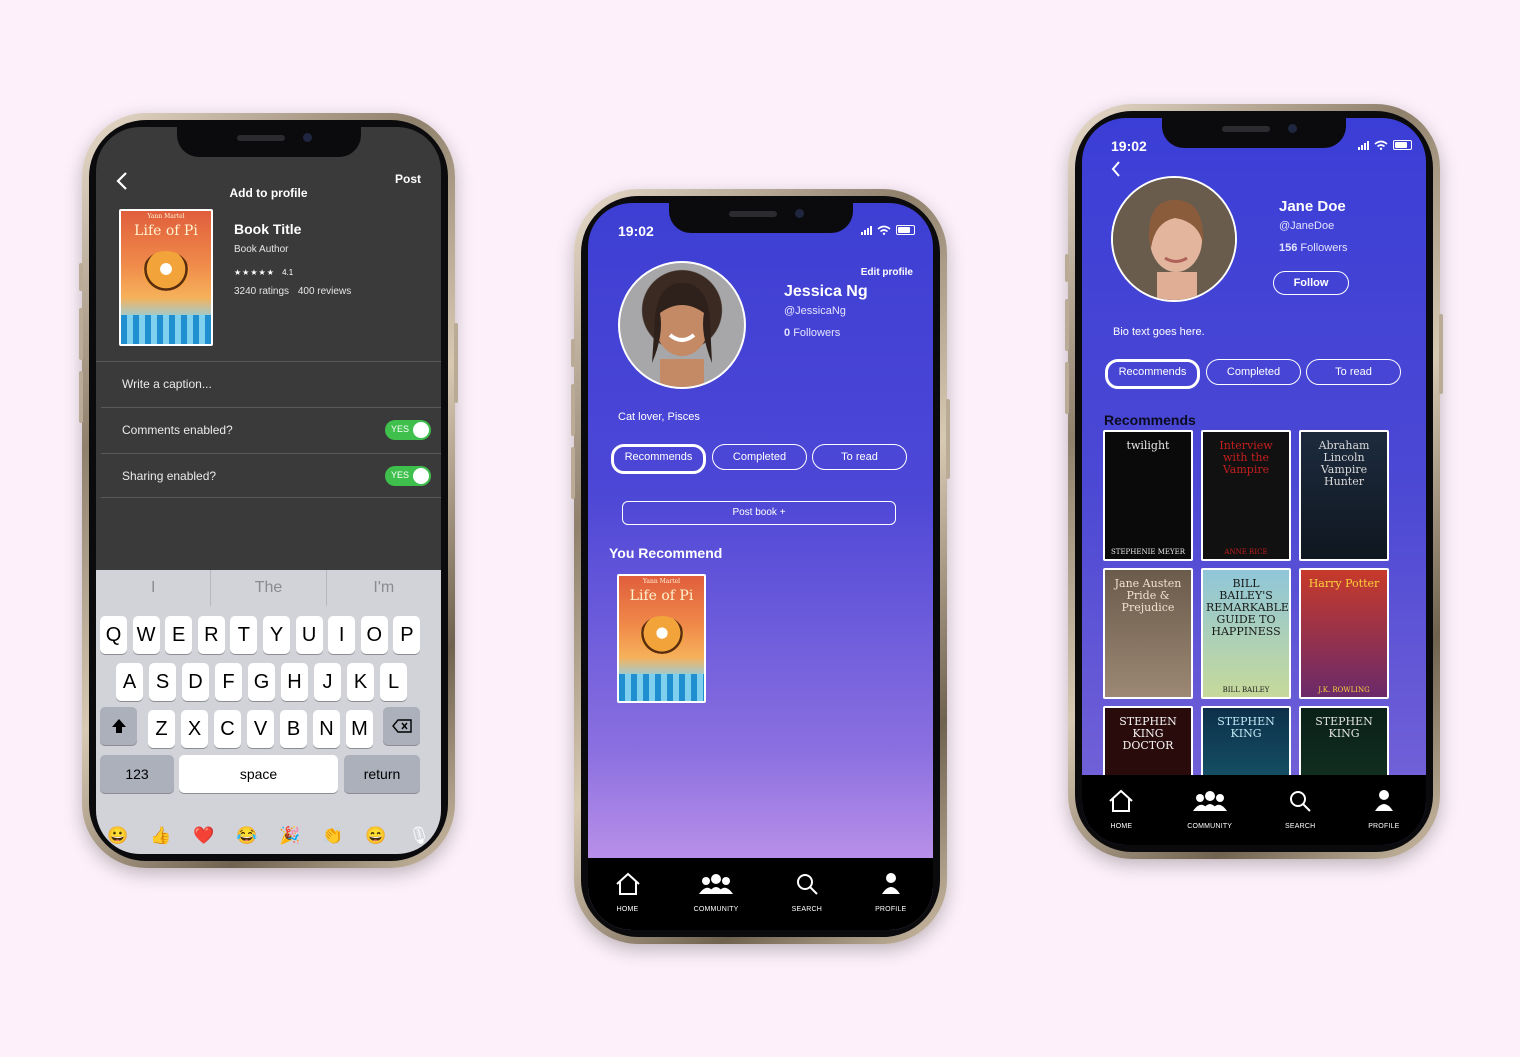 Image resolution: width=1520 pixels, height=1057 pixels. I want to click on key-j: J, so click(327, 682).